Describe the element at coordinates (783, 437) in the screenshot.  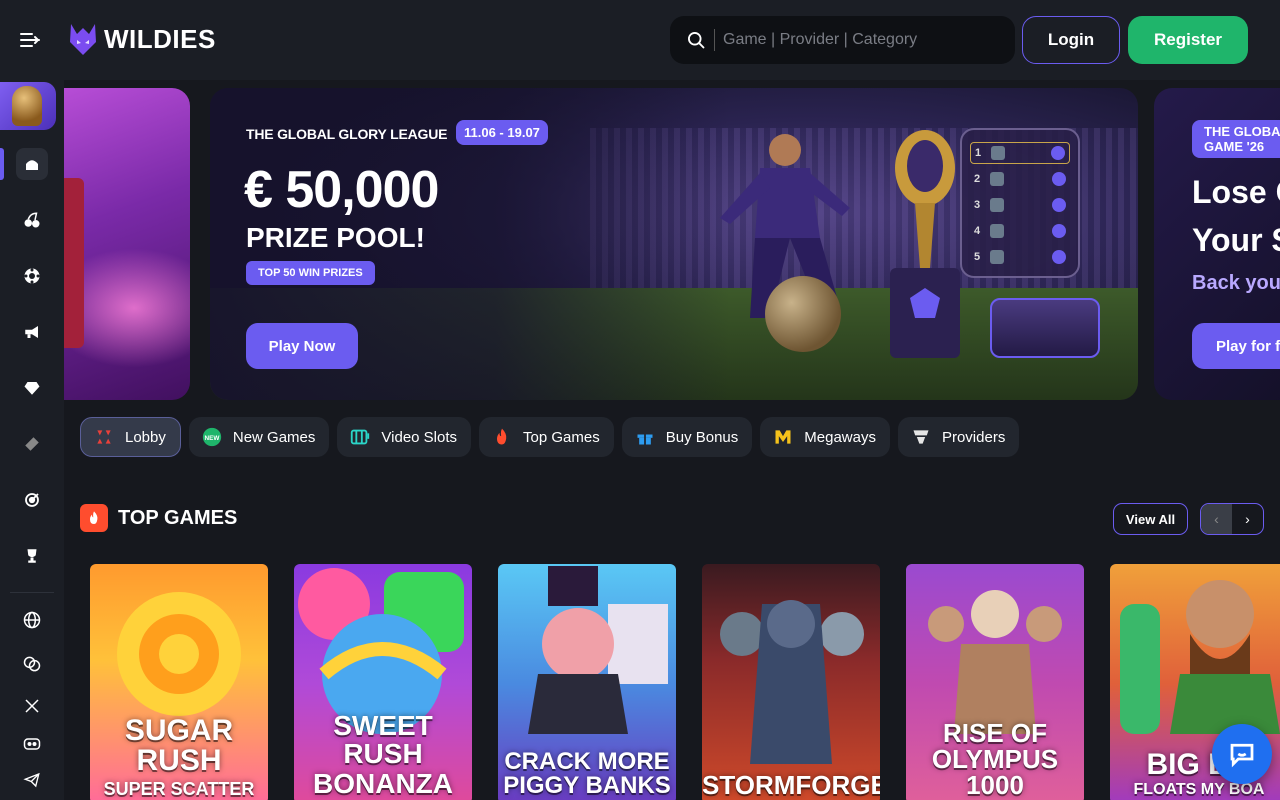
I see `megaways-icon` at that location.